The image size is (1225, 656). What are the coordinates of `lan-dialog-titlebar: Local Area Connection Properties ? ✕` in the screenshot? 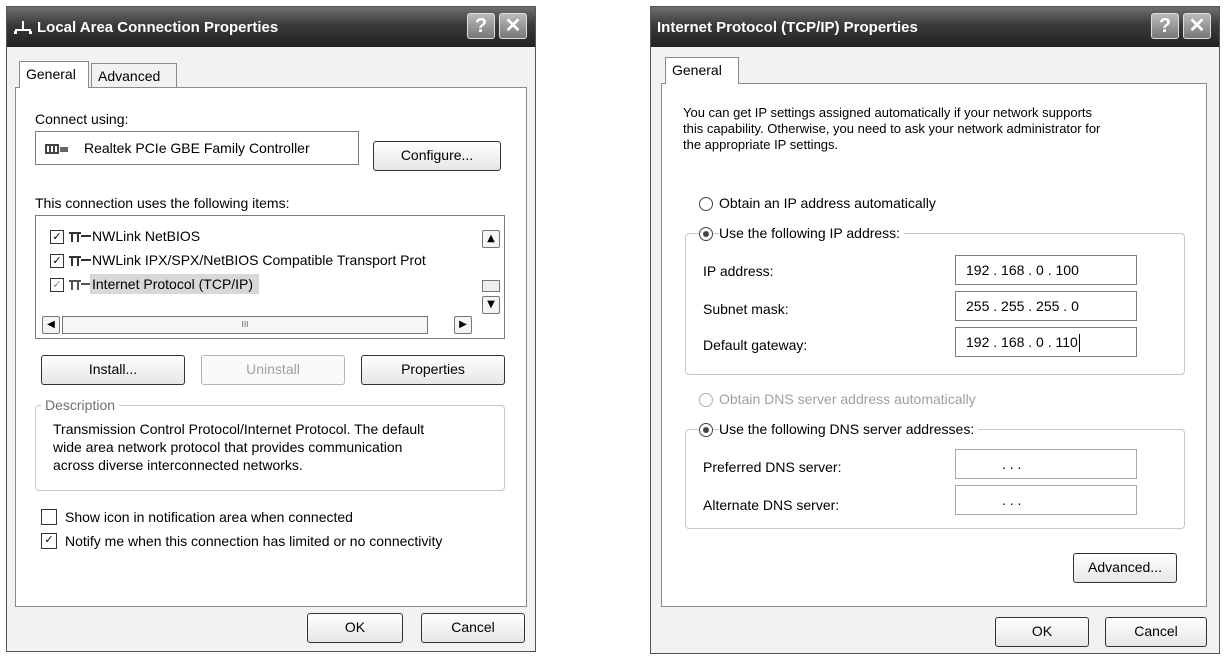 It's located at (271, 27).